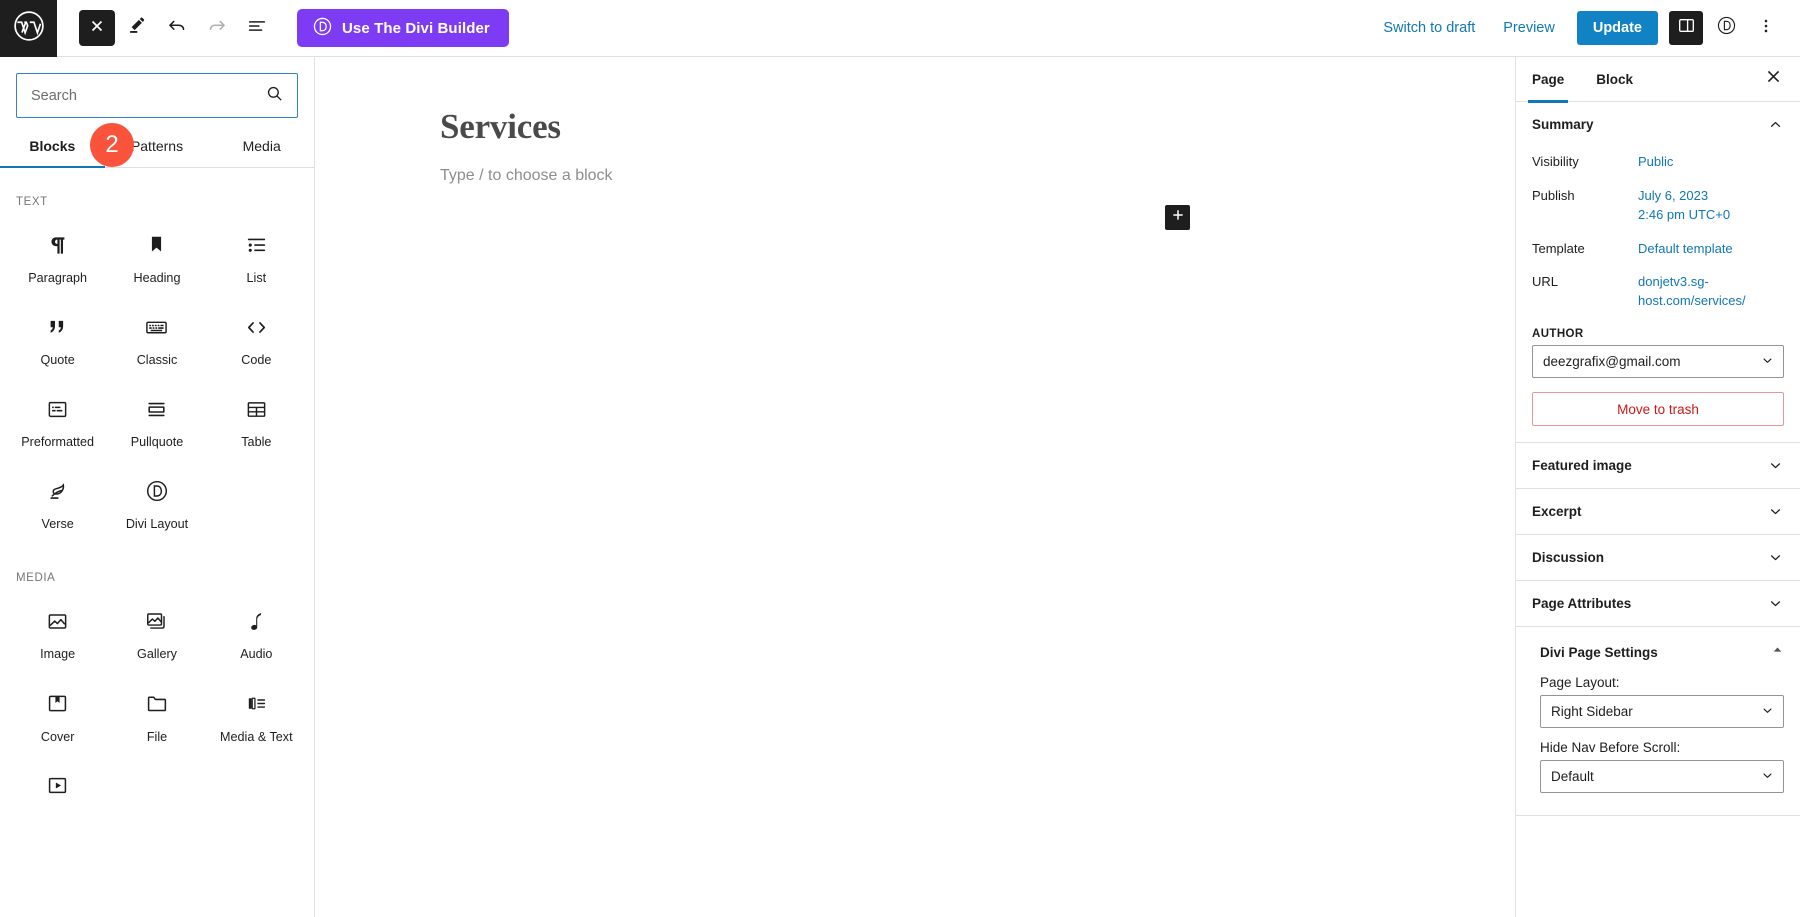 This screenshot has width=1800, height=917. I want to click on block-label: Pullquote, so click(157, 442).